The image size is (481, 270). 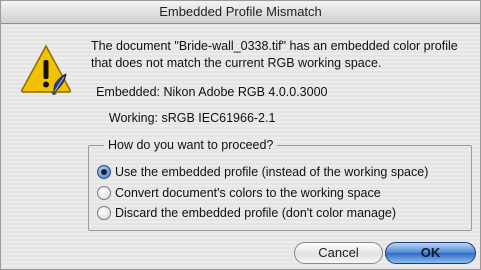 I want to click on working-profile-row: Working: sRGB IEC61966-2.1, so click(x=183, y=118).